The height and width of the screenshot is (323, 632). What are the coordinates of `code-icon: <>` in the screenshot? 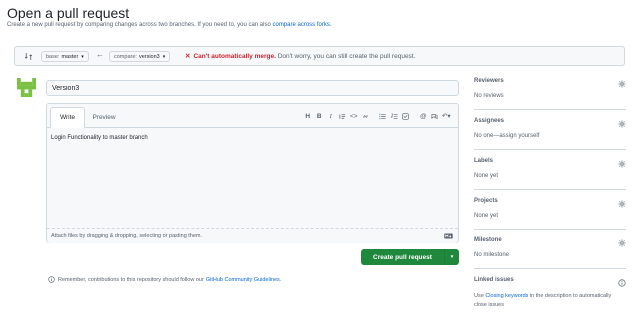 It's located at (354, 116).